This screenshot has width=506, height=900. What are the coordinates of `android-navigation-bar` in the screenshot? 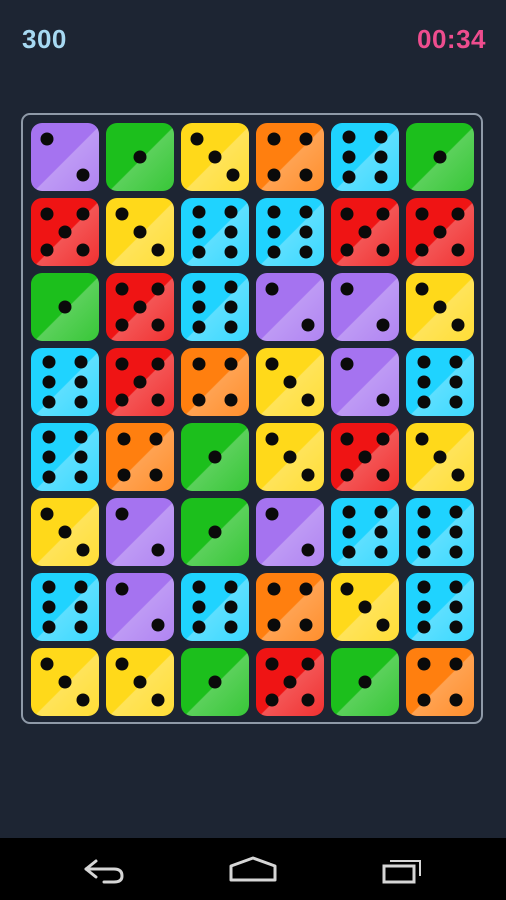 It's located at (253, 869).